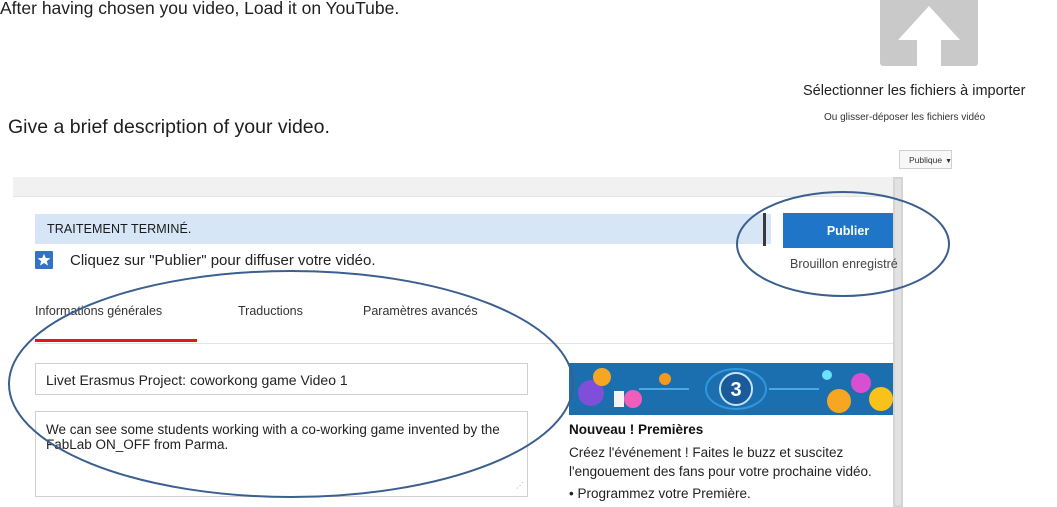 The image size is (1057, 507). What do you see at coordinates (949, 161) in the screenshot?
I see `chevron-down-icon: ▼` at bounding box center [949, 161].